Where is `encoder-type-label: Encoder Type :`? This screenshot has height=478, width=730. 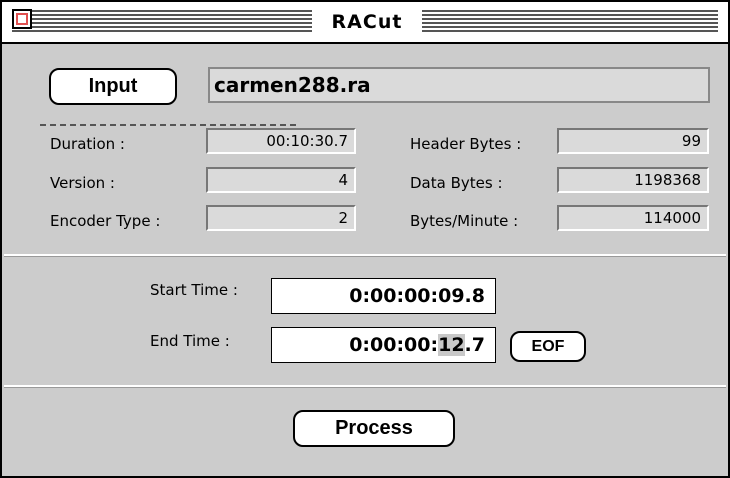
encoder-type-label: Encoder Type : is located at coordinates (105, 221).